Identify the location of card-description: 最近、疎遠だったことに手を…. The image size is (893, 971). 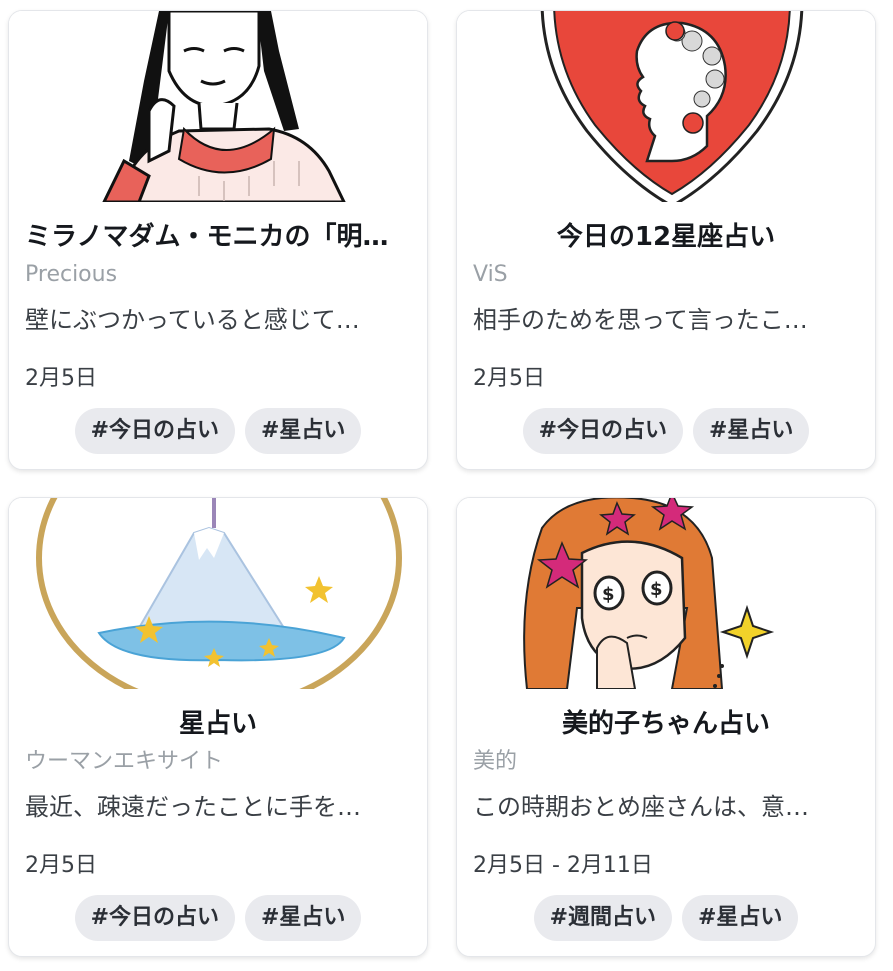
(193, 807).